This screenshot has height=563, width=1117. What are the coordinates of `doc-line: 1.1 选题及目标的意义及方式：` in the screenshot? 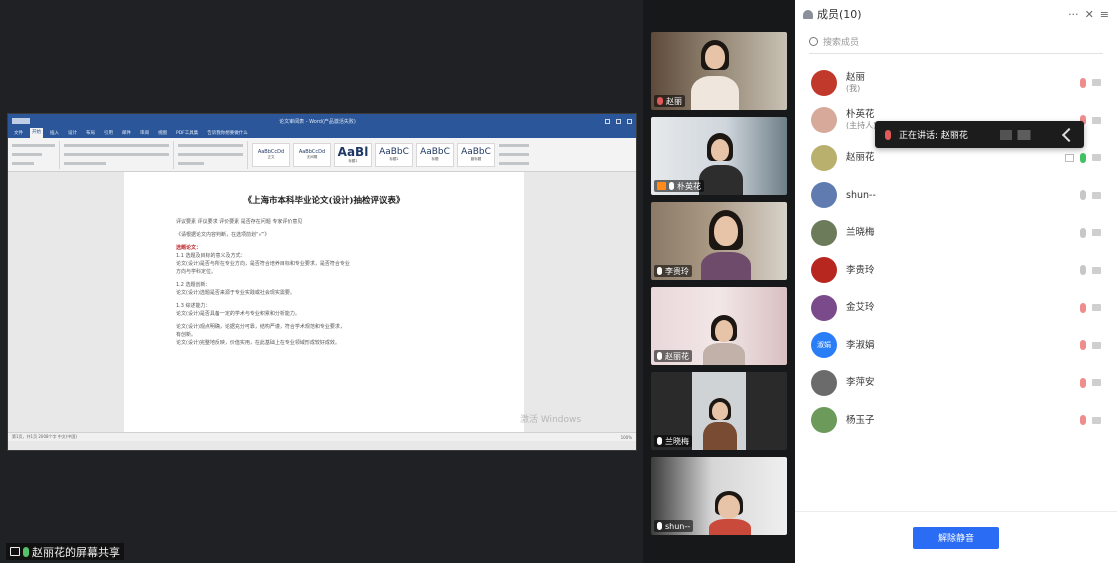 It's located at (211, 256).